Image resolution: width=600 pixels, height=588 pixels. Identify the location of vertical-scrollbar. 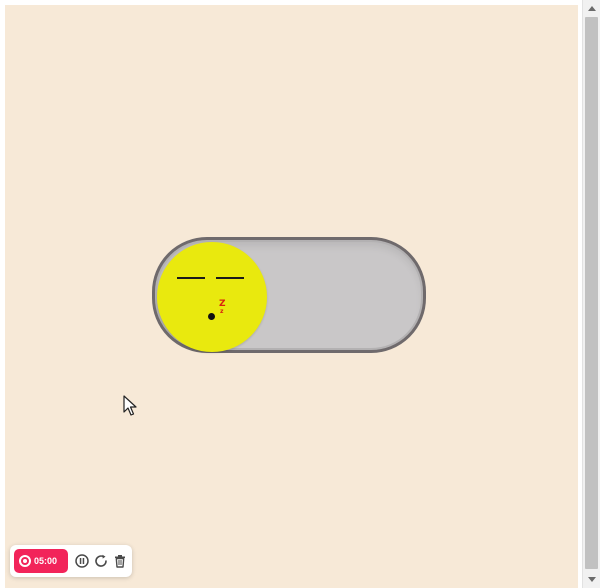
(591, 294).